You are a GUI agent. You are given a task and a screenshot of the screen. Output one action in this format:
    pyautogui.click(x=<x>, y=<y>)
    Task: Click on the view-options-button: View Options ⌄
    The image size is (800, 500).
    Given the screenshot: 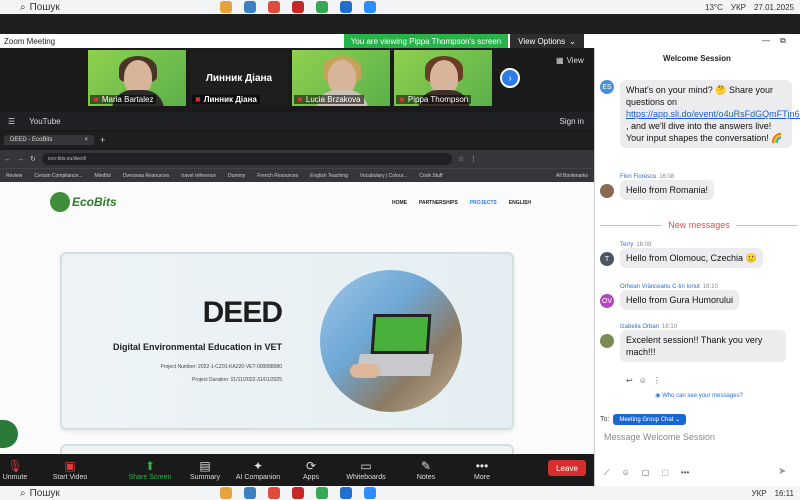 What is the action you would take?
    pyautogui.click(x=547, y=41)
    